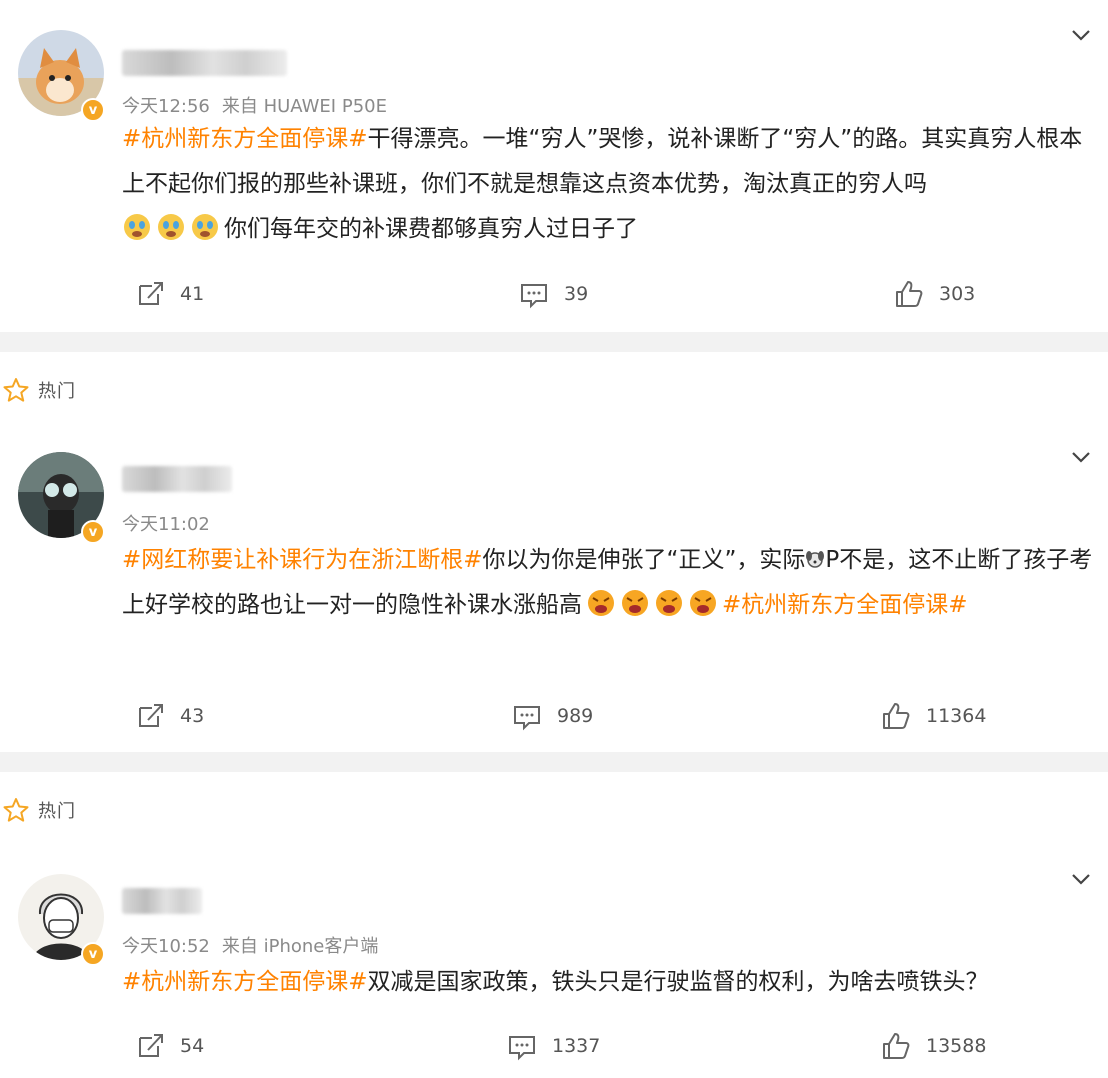  Describe the element at coordinates (934, 294) in the screenshot. I see `like-button: 303` at that location.